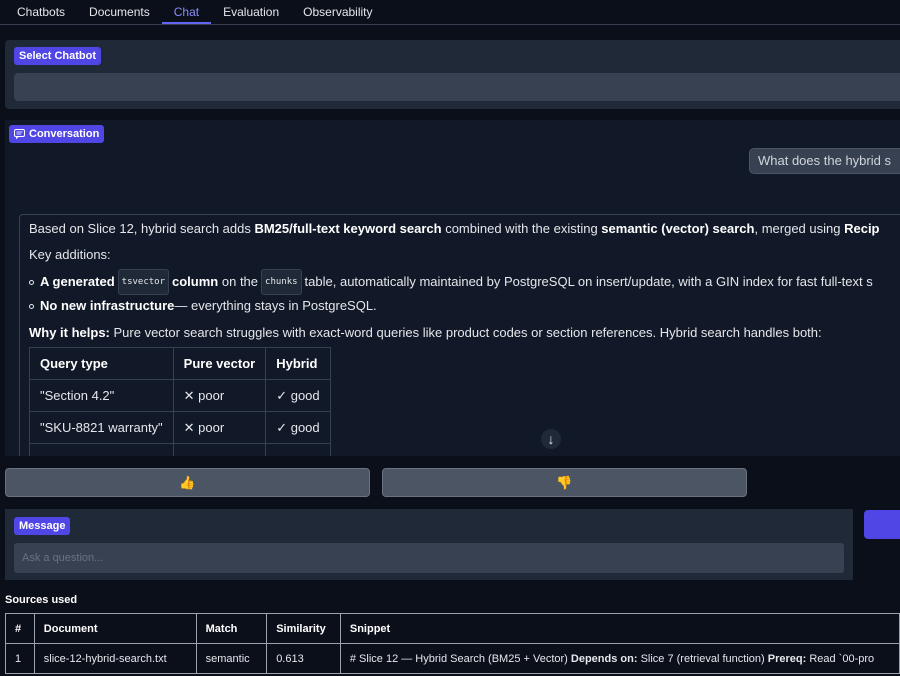 This screenshot has width=900, height=676. I want to click on table-row: "Section 4.2" ✕ poor ✓ good, so click(180, 395).